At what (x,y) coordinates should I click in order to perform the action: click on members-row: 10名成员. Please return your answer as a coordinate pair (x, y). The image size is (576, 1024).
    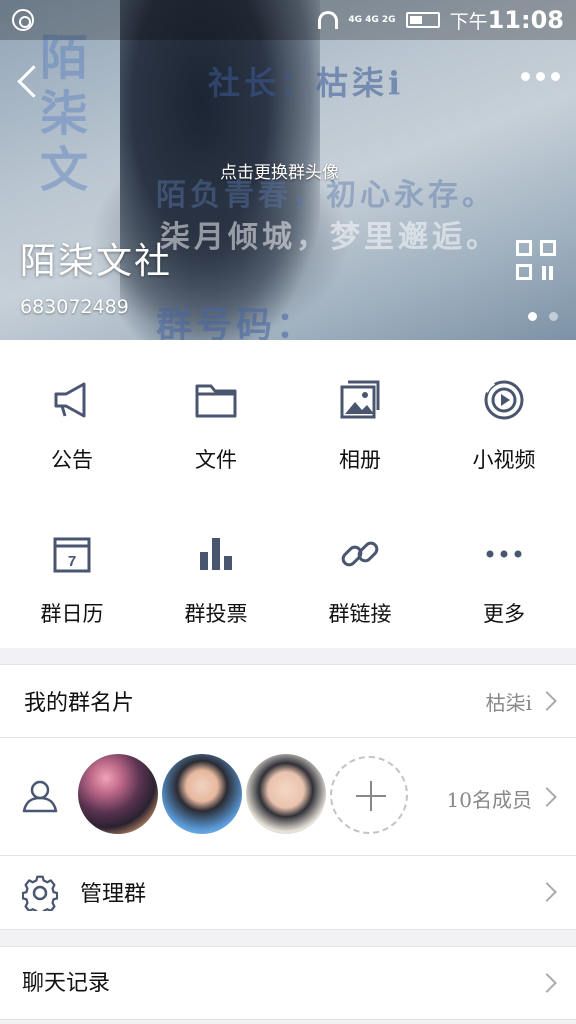
    Looking at the image, I should click on (288, 797).